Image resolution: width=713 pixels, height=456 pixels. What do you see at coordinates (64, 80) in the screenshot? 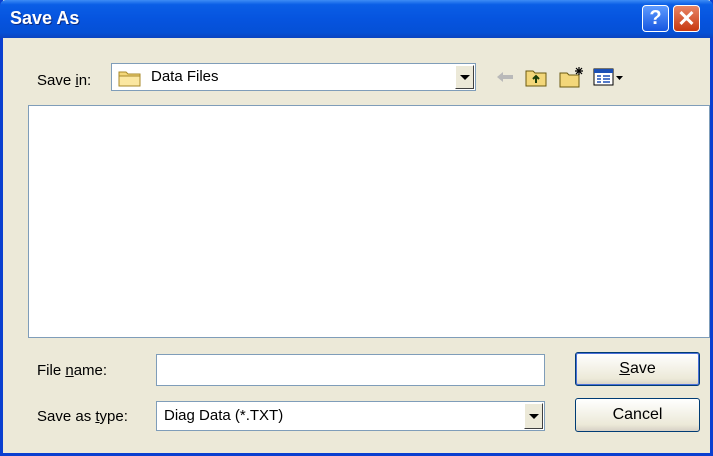
I see `save-in-label: Save in:` at bounding box center [64, 80].